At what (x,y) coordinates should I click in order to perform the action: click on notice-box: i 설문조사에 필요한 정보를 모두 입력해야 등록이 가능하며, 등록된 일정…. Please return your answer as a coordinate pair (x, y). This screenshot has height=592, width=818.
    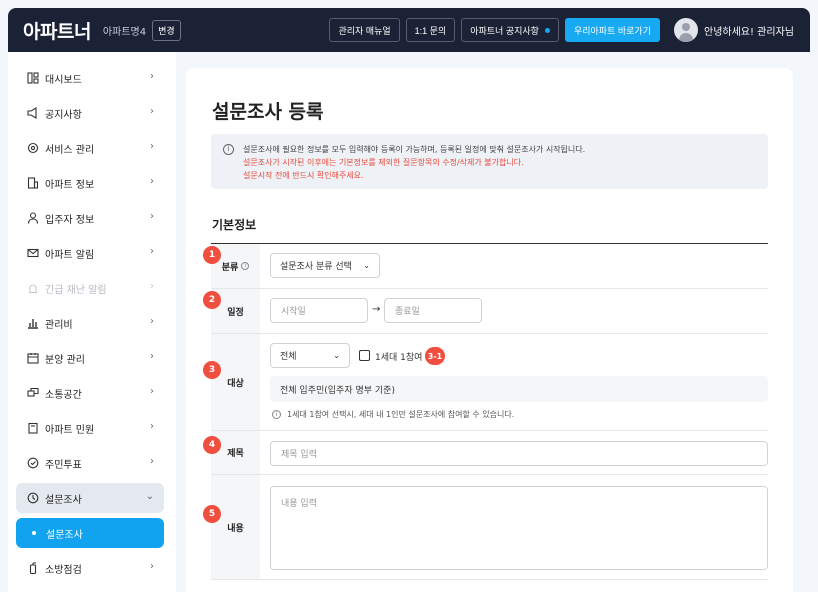
    Looking at the image, I should click on (489, 161).